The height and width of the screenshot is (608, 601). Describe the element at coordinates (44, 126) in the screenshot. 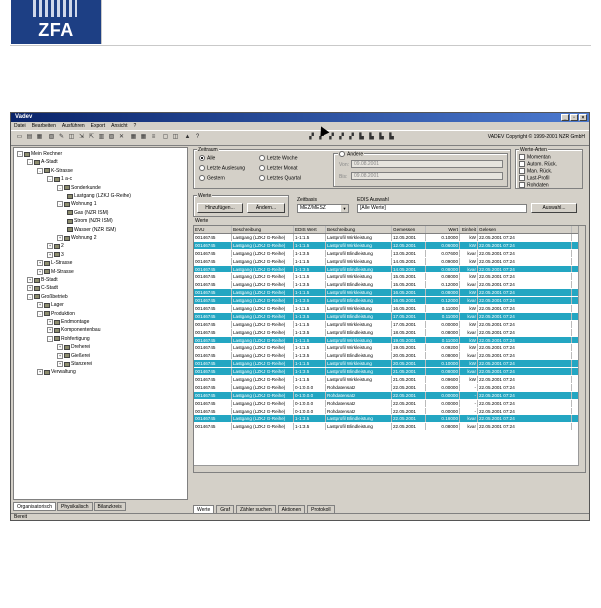

I see `menu-bearbeiten: Bearbeiten` at that location.